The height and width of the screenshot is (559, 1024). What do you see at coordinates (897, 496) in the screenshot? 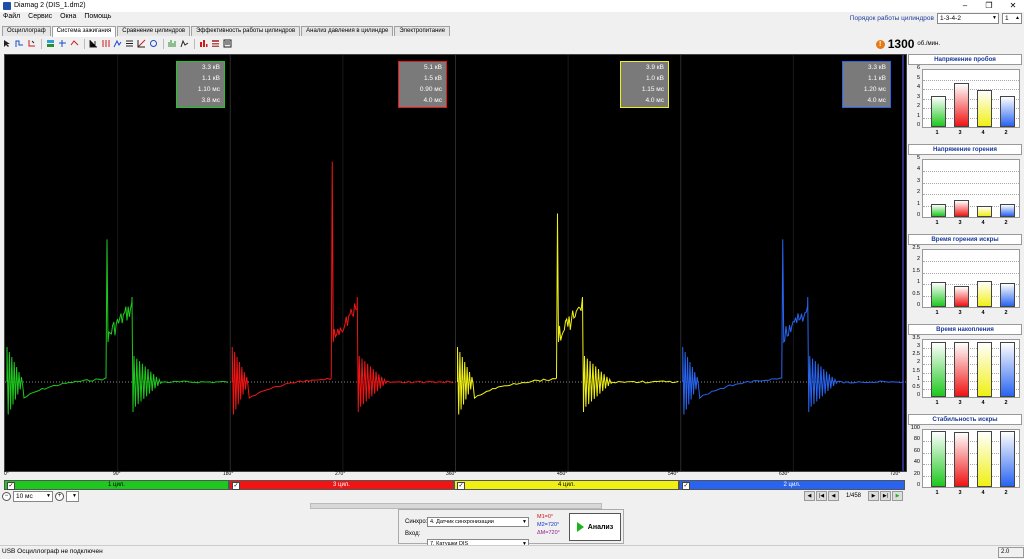
I see `play-button: ▶` at bounding box center [897, 496].